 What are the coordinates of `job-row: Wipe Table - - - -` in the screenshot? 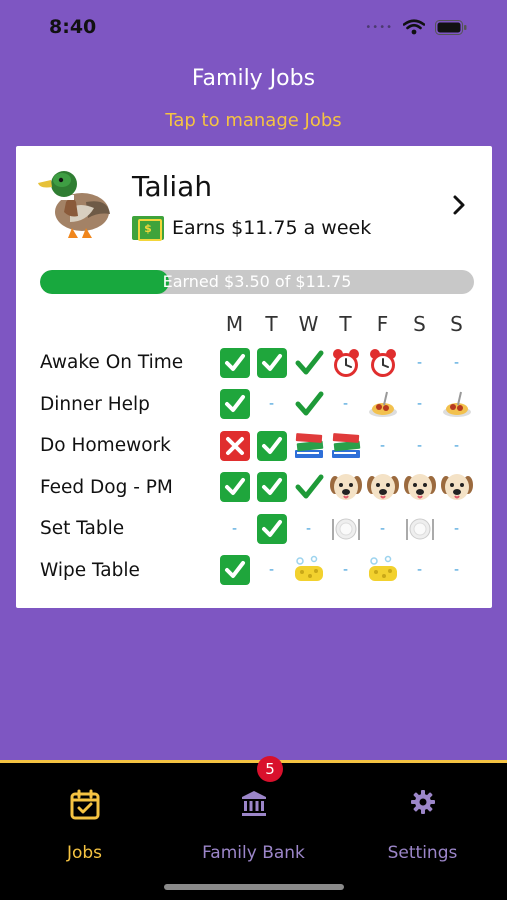 It's located at (260, 571).